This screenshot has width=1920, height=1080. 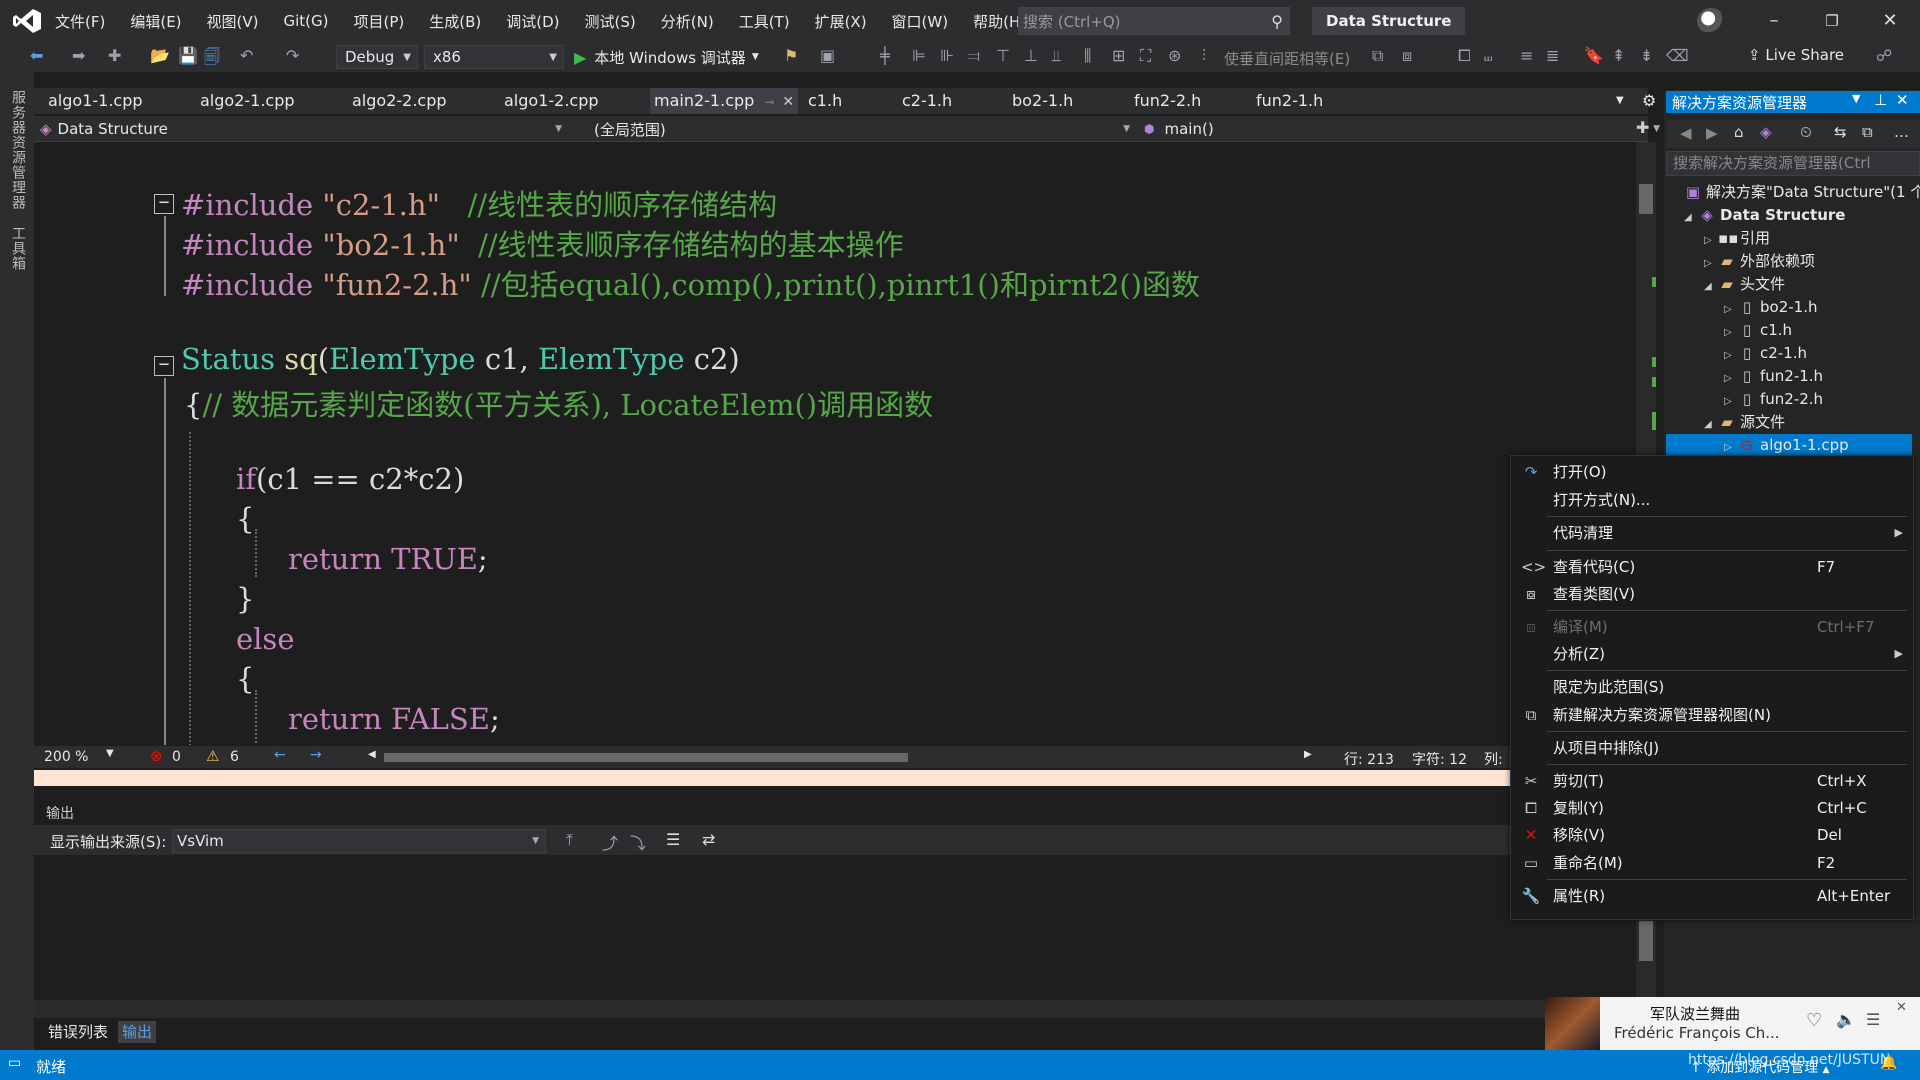 I want to click on tab-main2-1: main2-1.cpp ⊸ ✕, so click(x=724, y=101).